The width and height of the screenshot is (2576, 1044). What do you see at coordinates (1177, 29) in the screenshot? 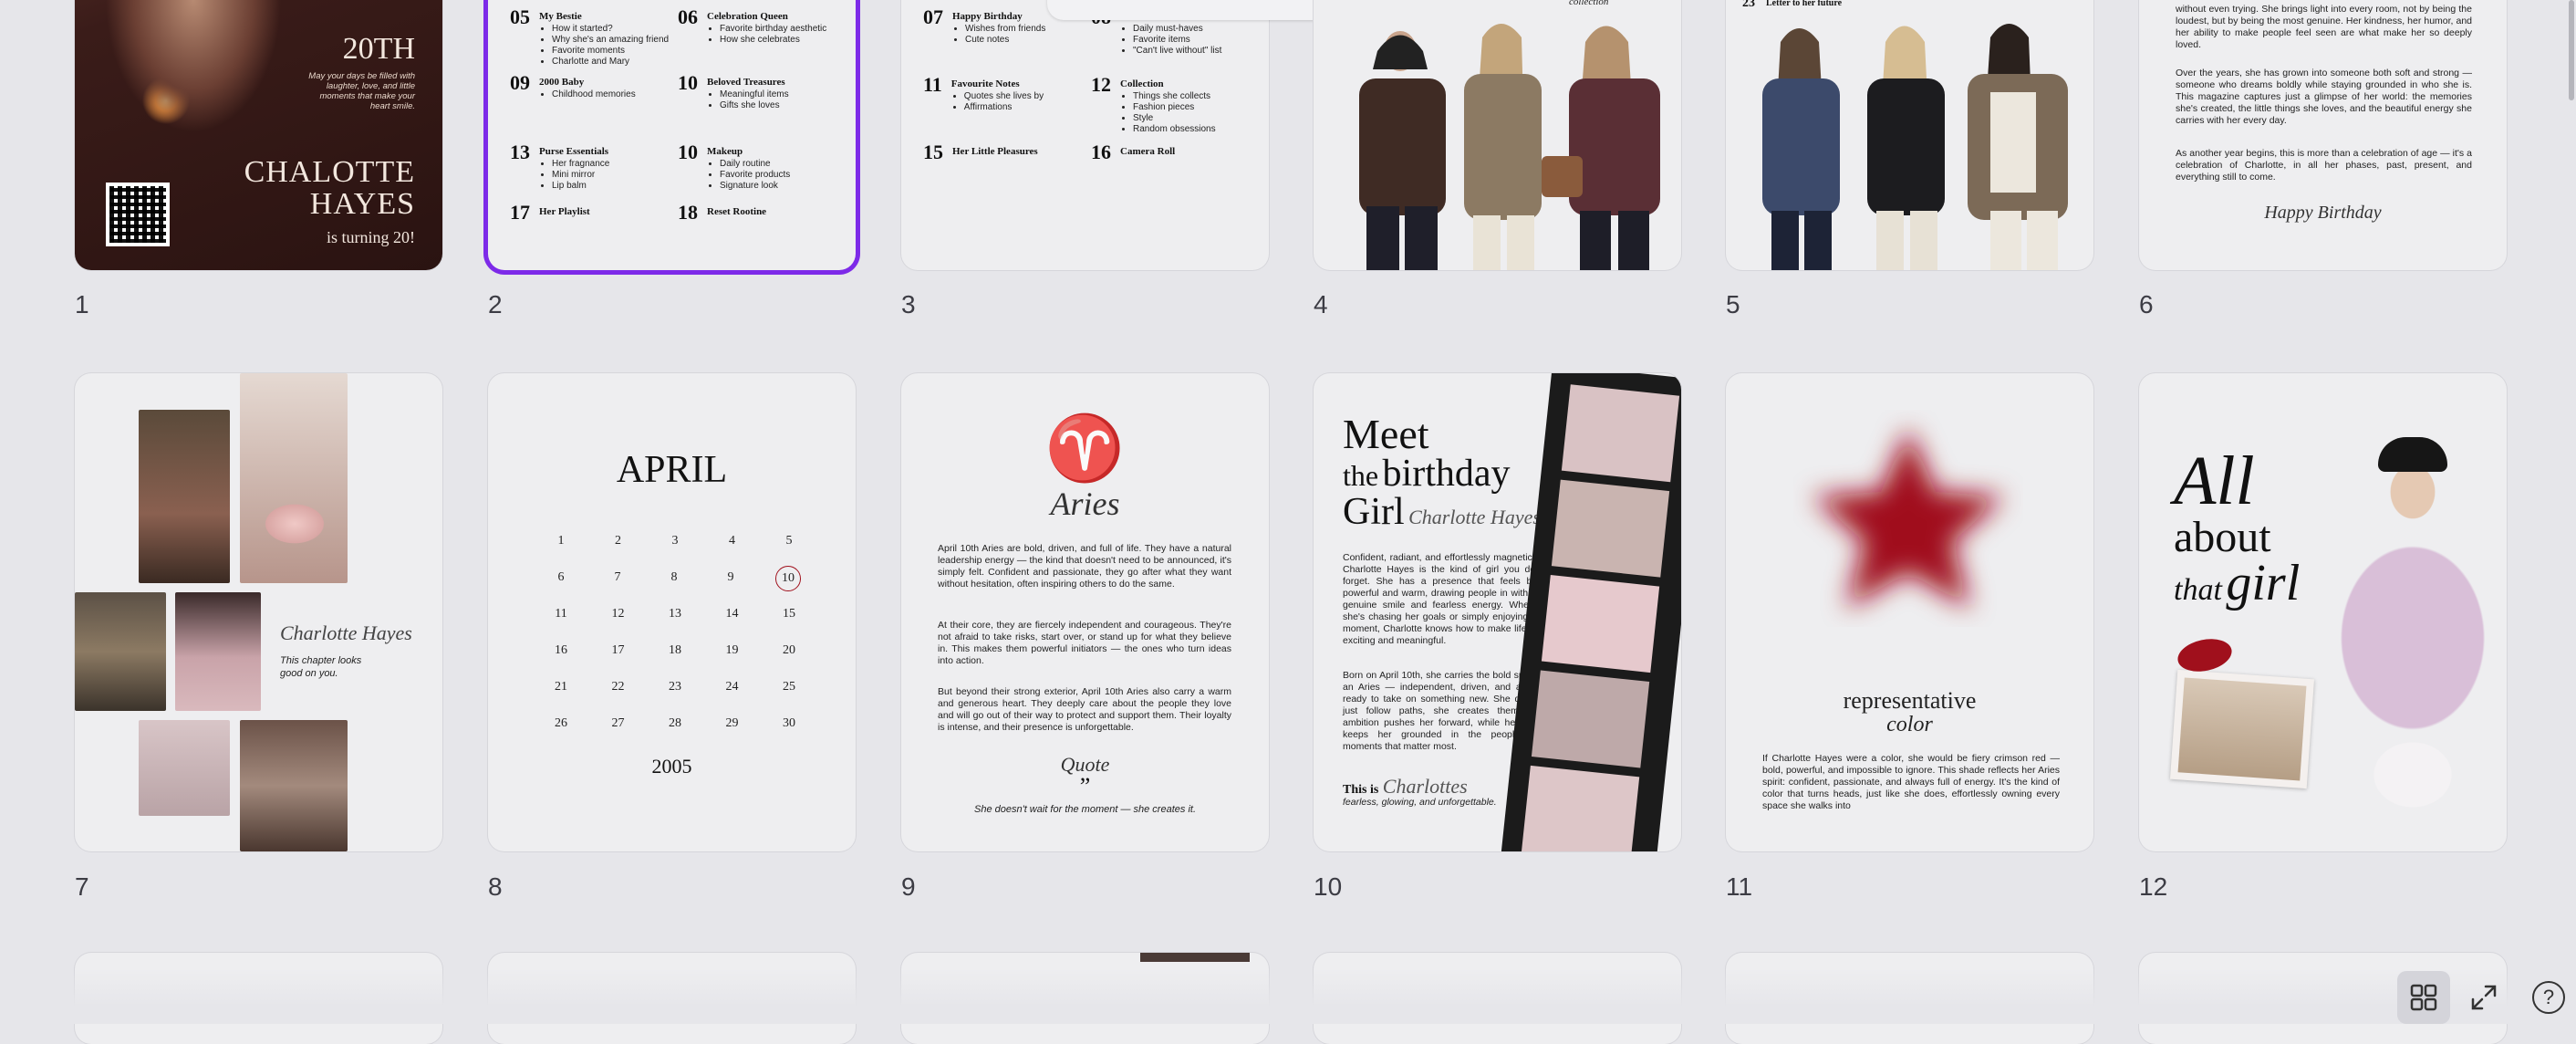
I see `toc-subitem: Daily must-haves` at bounding box center [1177, 29].